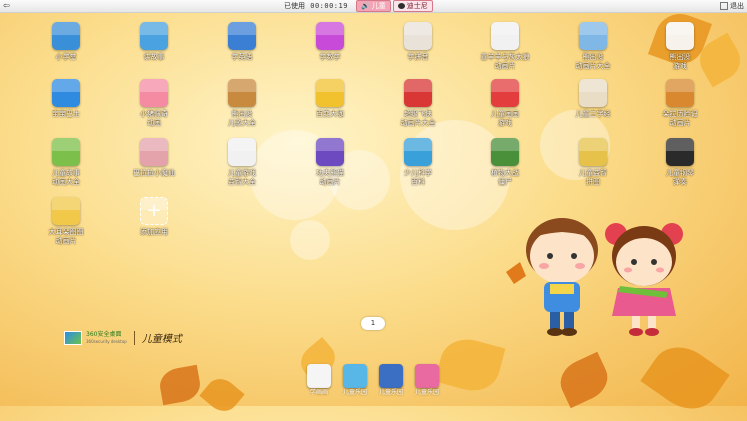 This screenshot has width=747, height=421. I want to click on usage-label: 已使用, so click(294, 6).